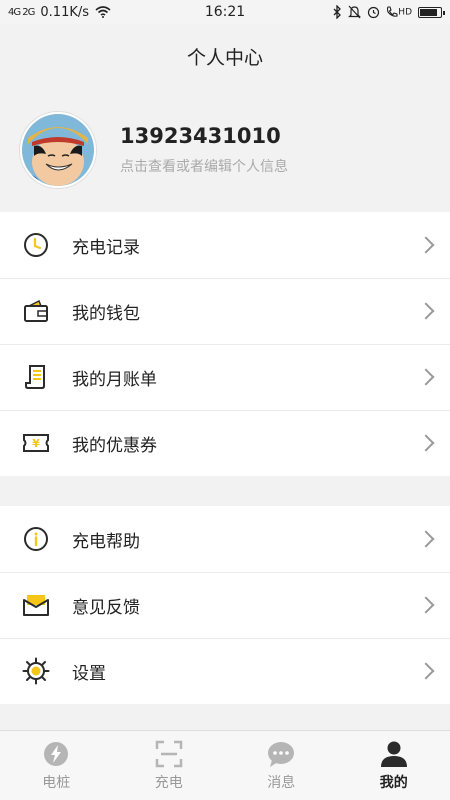 The width and height of the screenshot is (450, 800). What do you see at coordinates (225, 12) in the screenshot?
I see `status-bar: 4G 2G 0.11K/s HD` at bounding box center [225, 12].